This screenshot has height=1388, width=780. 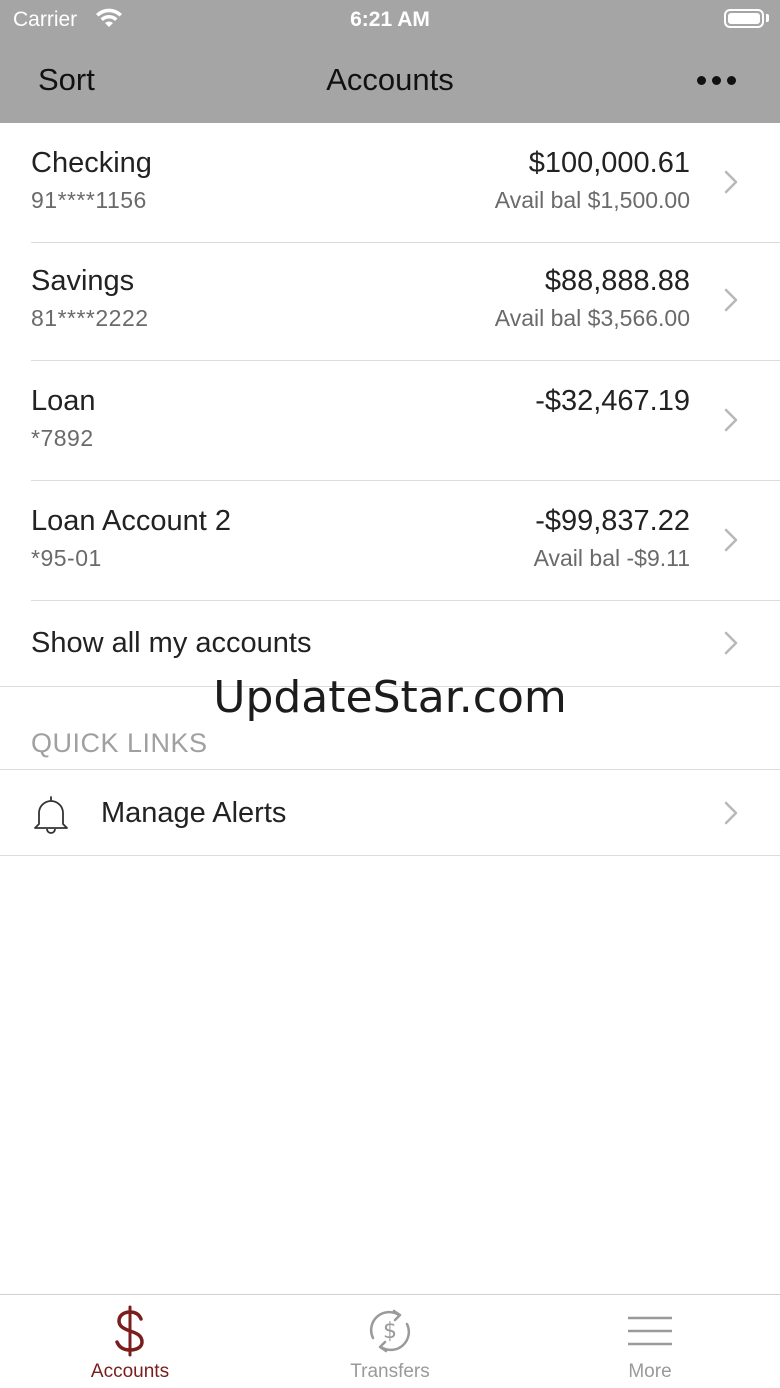 What do you see at coordinates (171, 643) in the screenshot?
I see `show-all-accounts-label: Show all my accounts` at bounding box center [171, 643].